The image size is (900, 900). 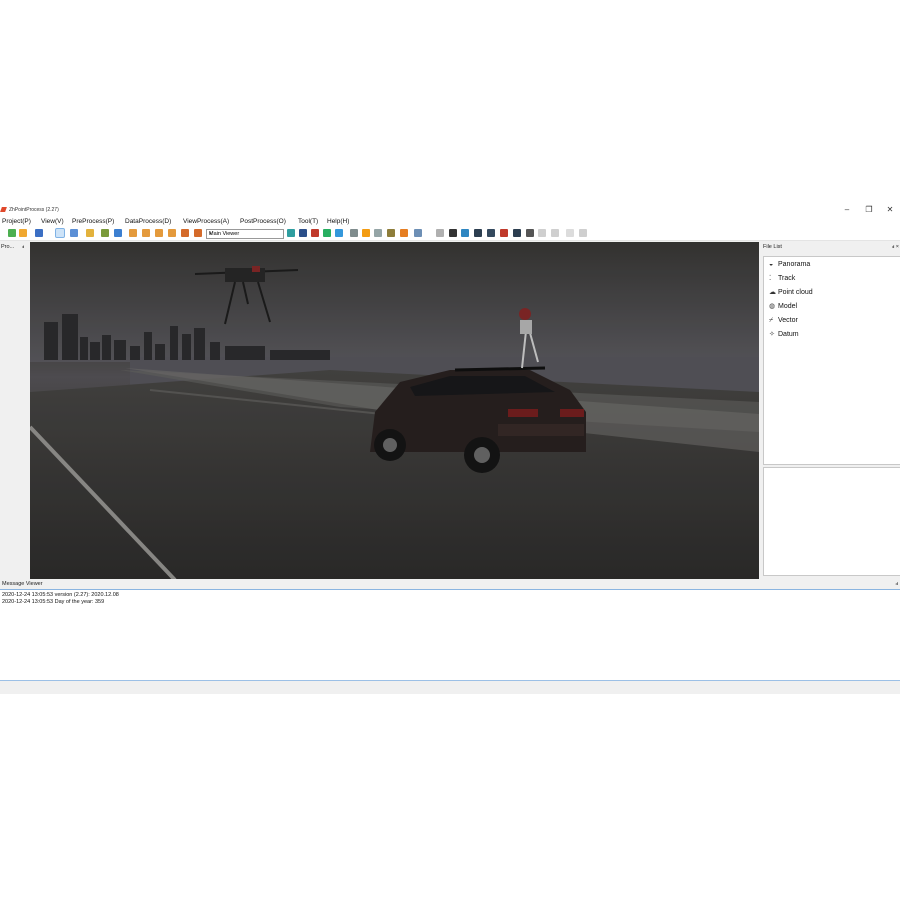 I want to click on panorama-icon: ◒, so click(x=771, y=264).